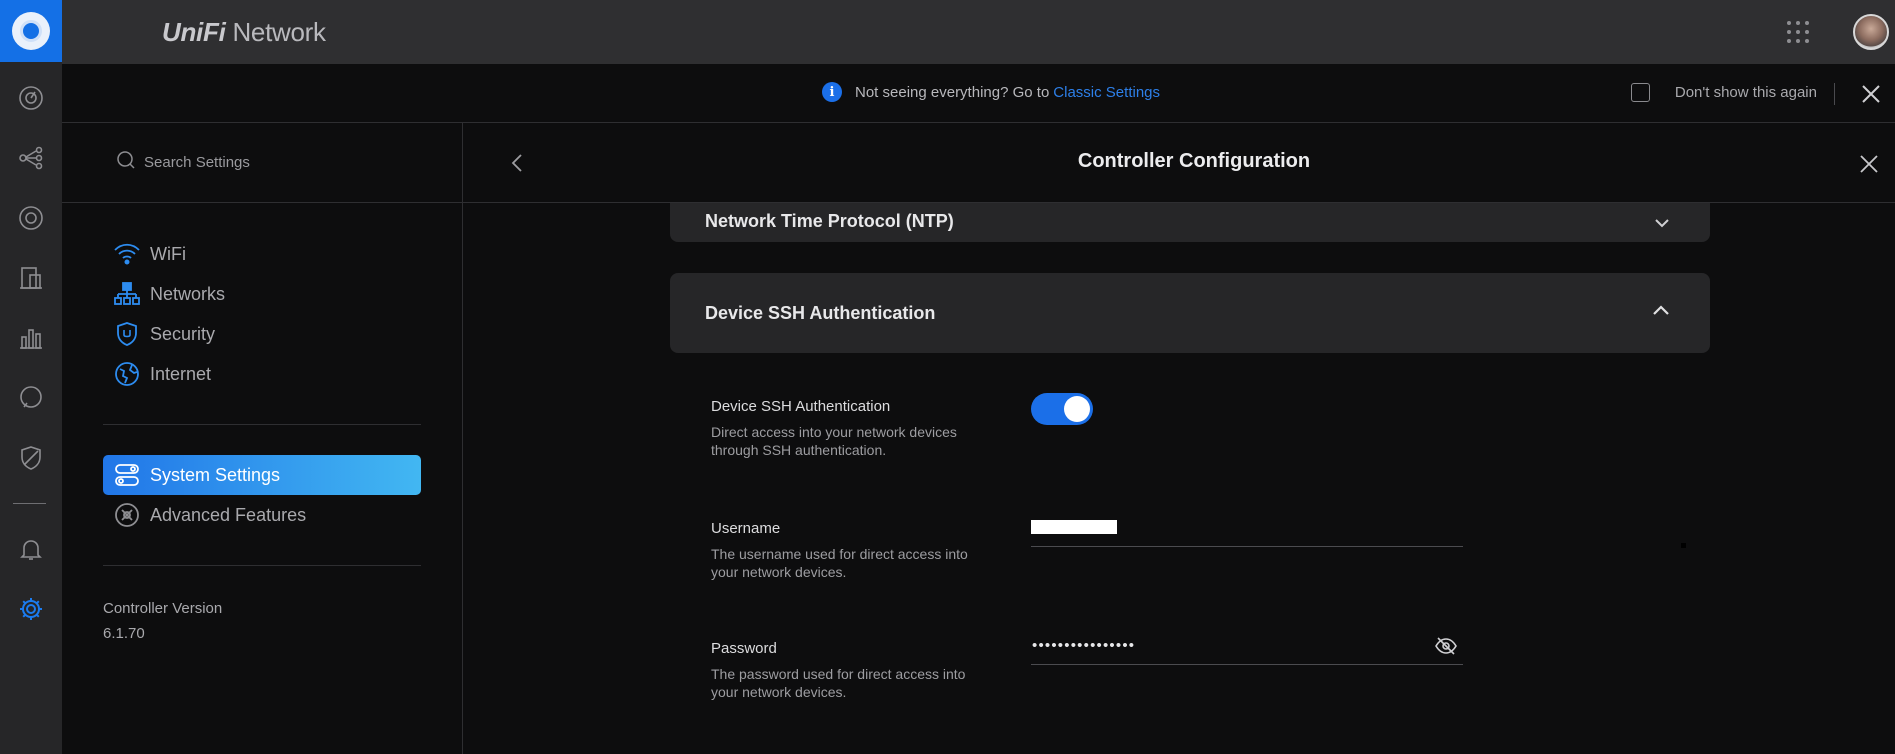 The image size is (1895, 754). What do you see at coordinates (1871, 32) in the screenshot?
I see `avatar` at bounding box center [1871, 32].